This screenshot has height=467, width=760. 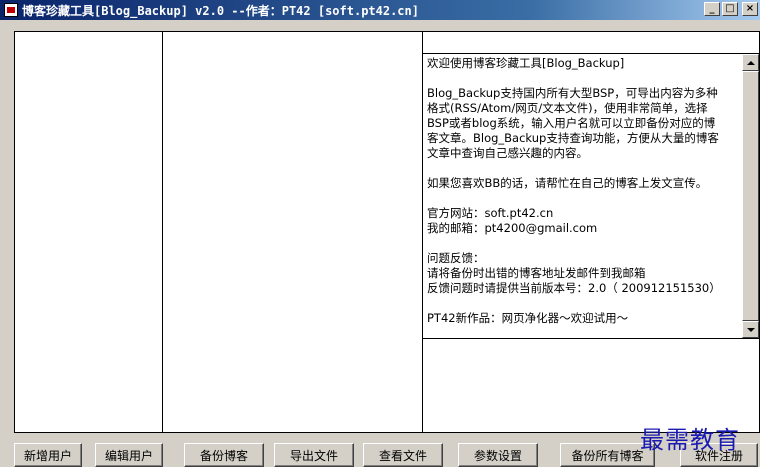 I want to click on info-line: 格式(RSS/Atom/网页/文本文件)，使用非常简单，选择, so click(x=567, y=108).